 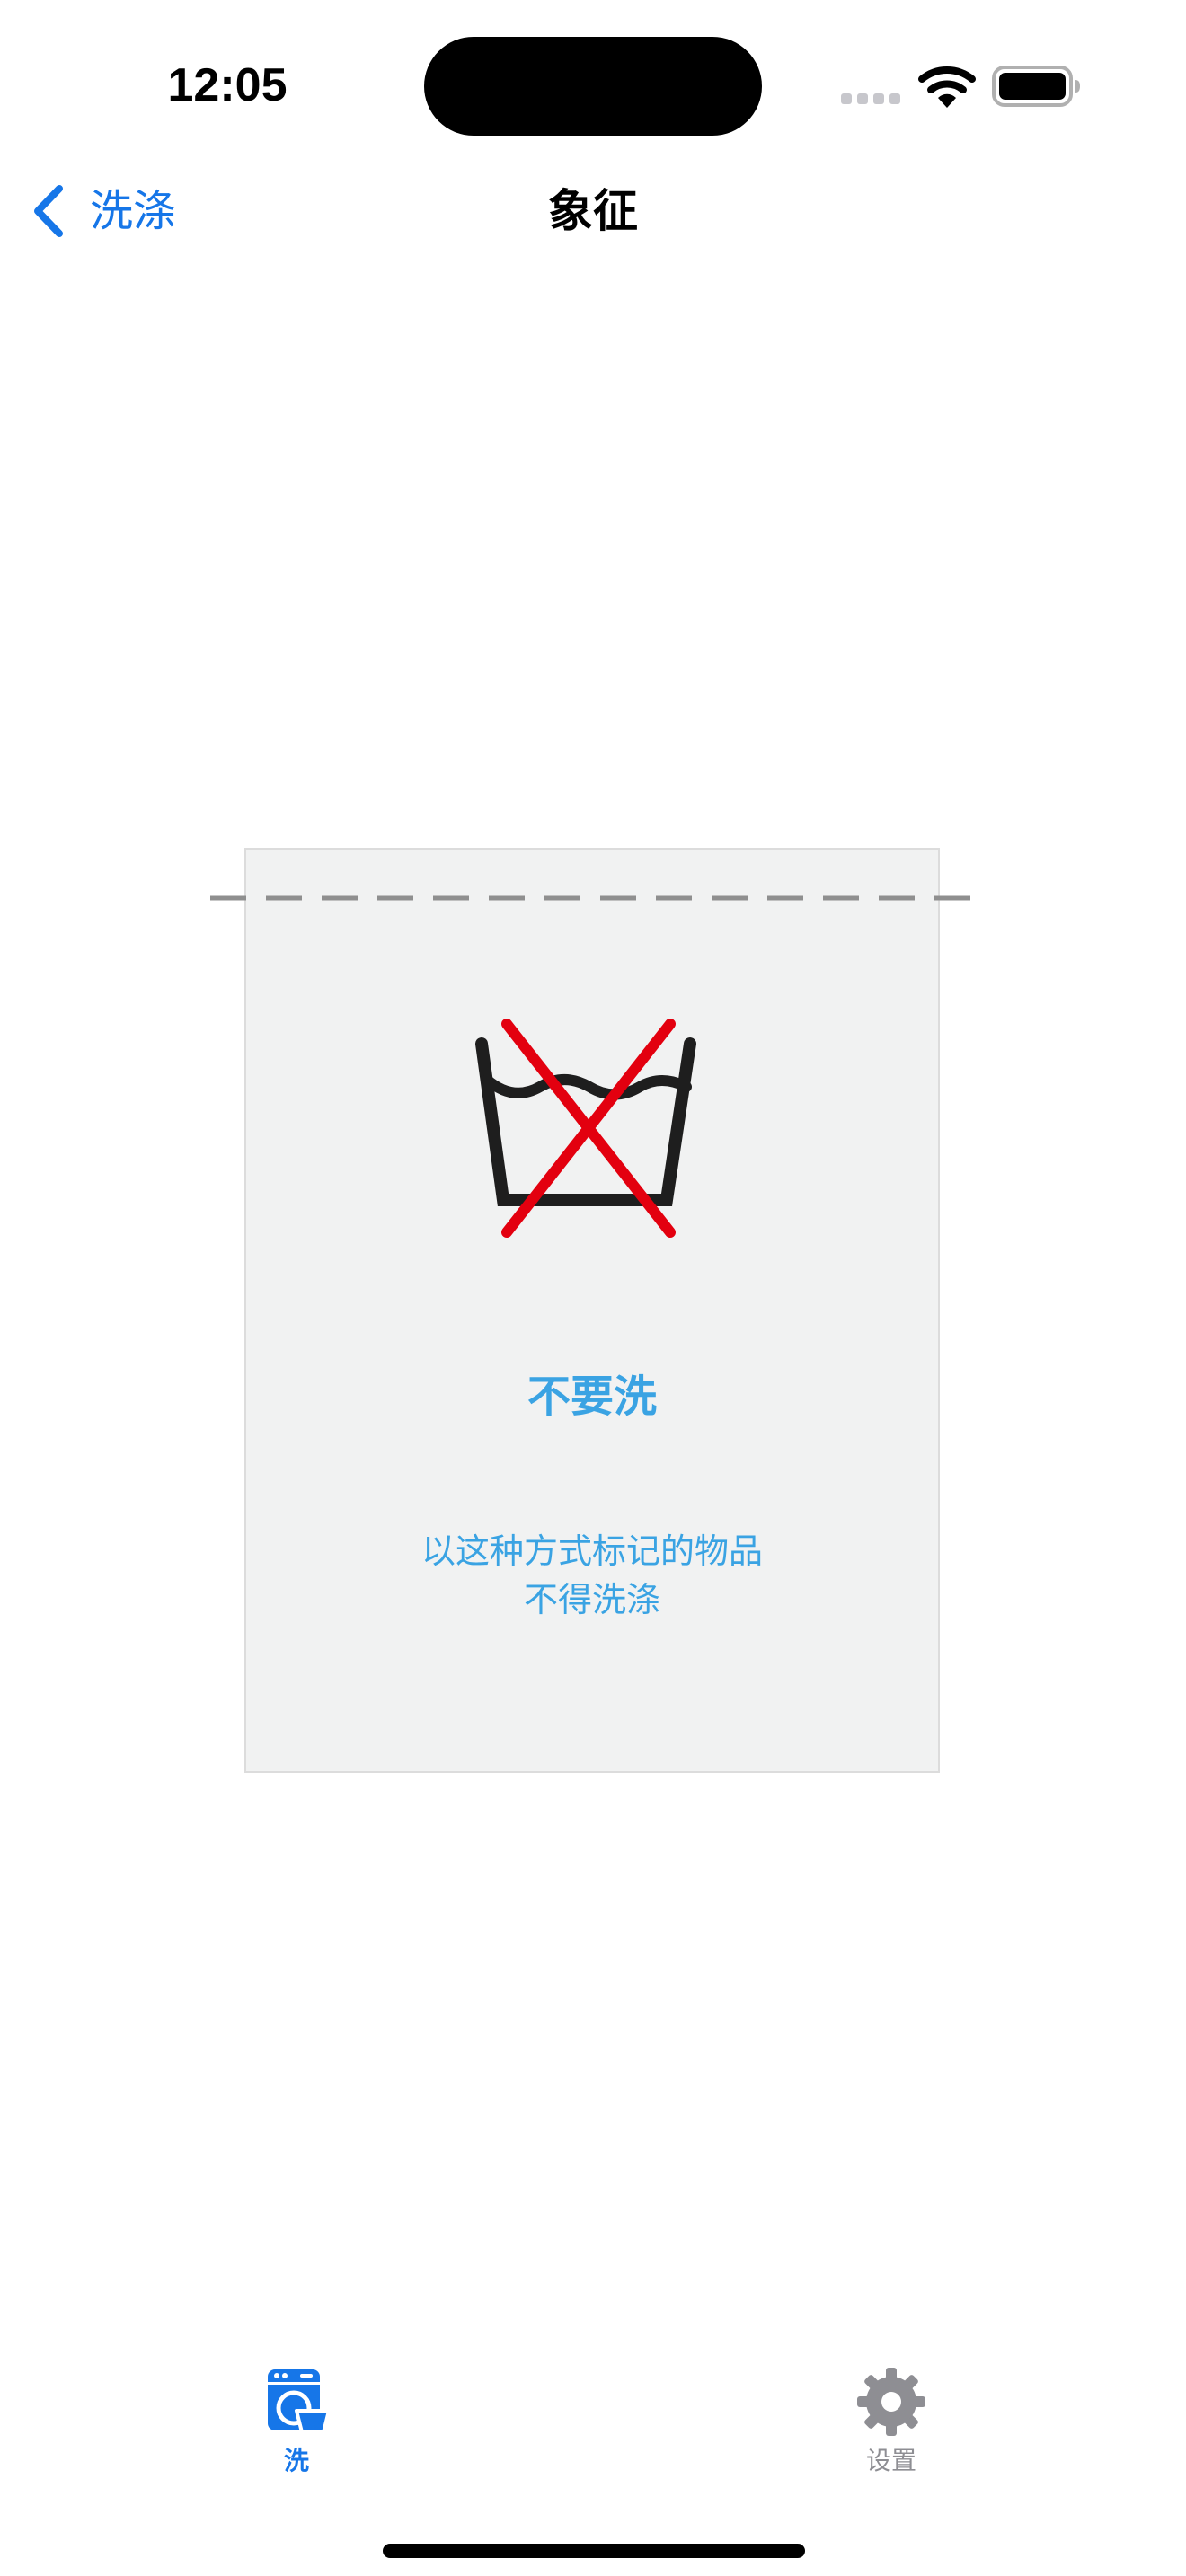 What do you see at coordinates (1036, 86) in the screenshot?
I see `battery-icon` at bounding box center [1036, 86].